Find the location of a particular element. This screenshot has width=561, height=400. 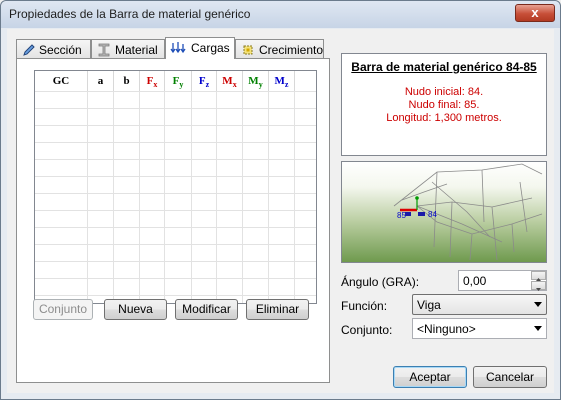

angulo-spinner is located at coordinates (538, 281).